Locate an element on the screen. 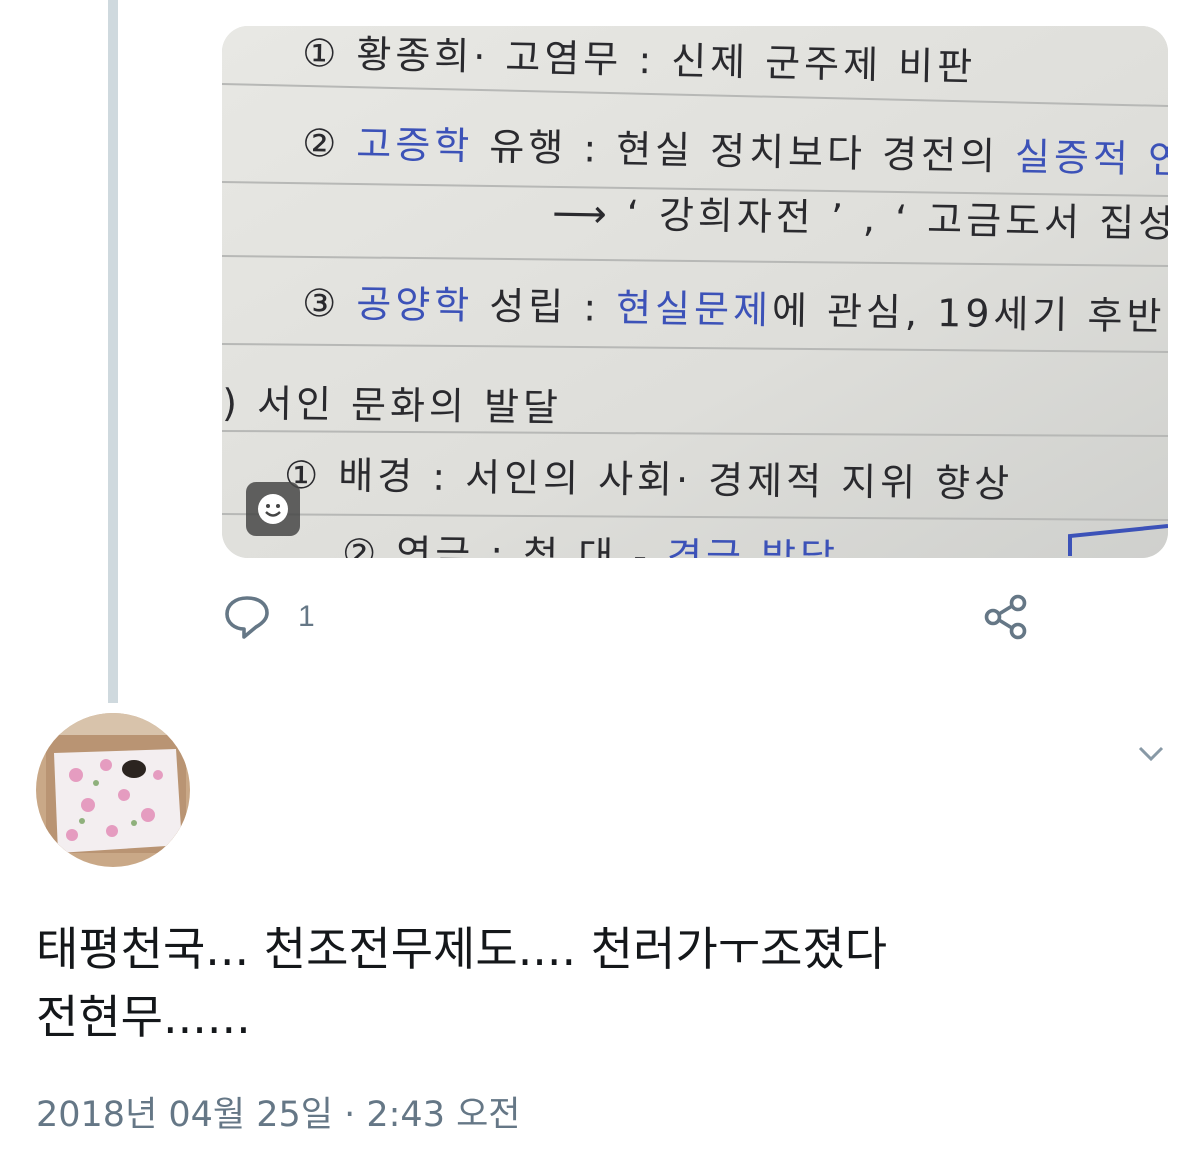 This screenshot has height=1171, width=1200. note-line: ② 연극 : 청 대 - 경극 발달 is located at coordinates (590, 544).